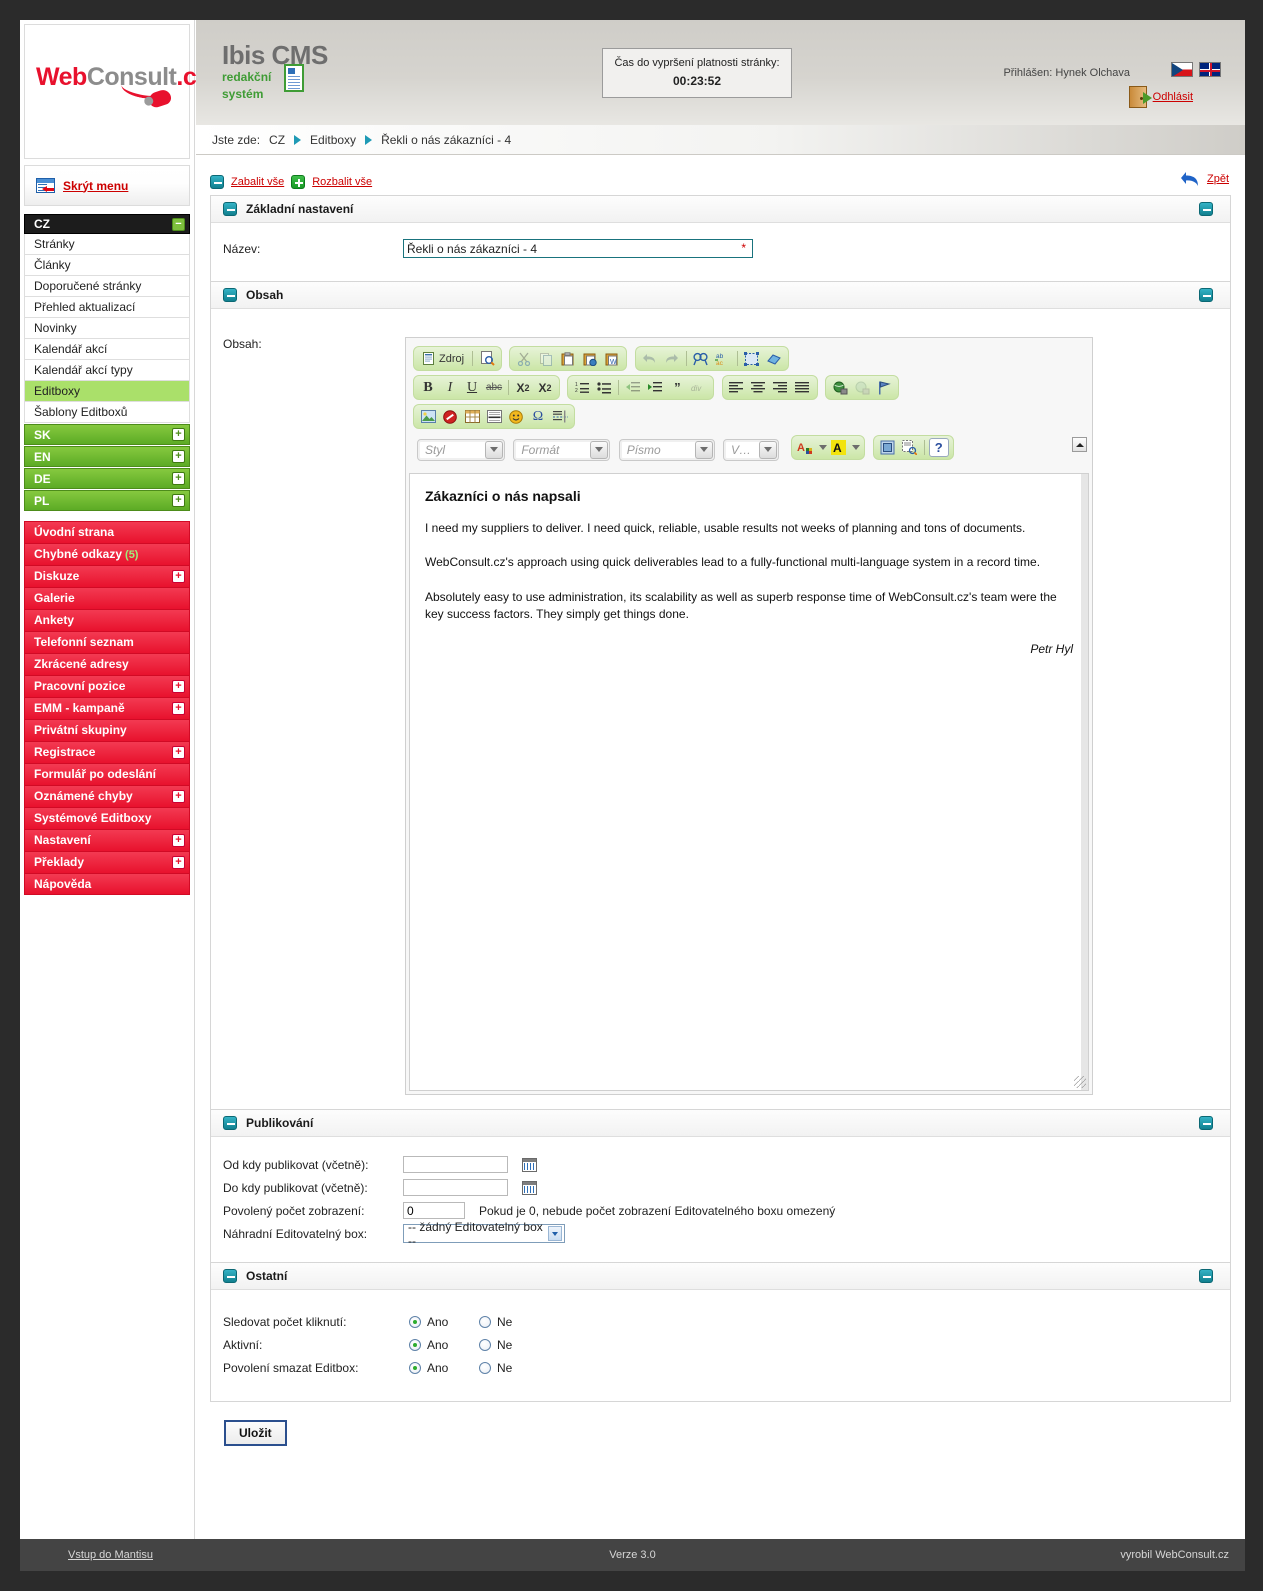  Describe the element at coordinates (1218, 179) in the screenshot. I see `back-link: Zpět` at that location.